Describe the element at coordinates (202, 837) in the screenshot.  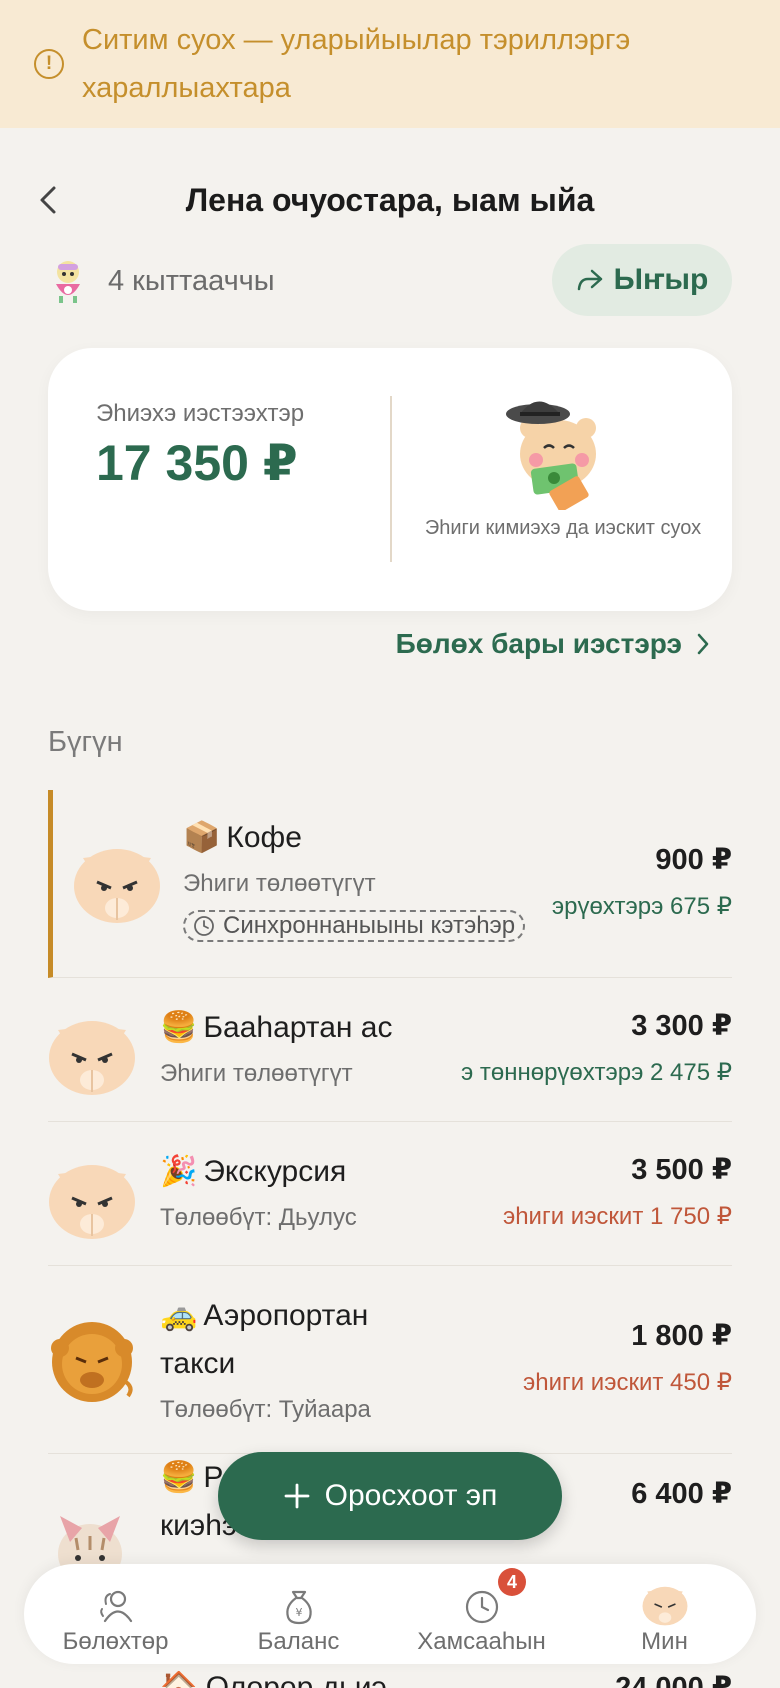
I see `expense-category-icon: 📦` at that location.